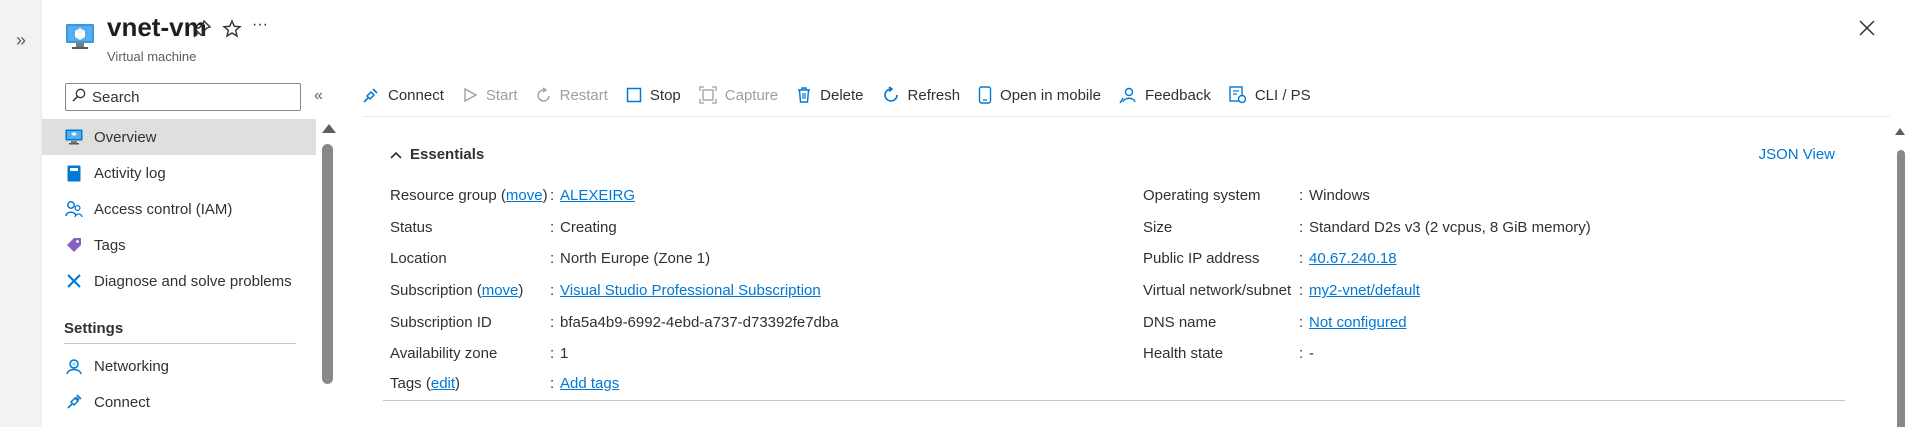 This screenshot has height=427, width=1905. Describe the element at coordinates (479, 354) in the screenshot. I see `availability-zone-row: Availability zone : 1` at that location.